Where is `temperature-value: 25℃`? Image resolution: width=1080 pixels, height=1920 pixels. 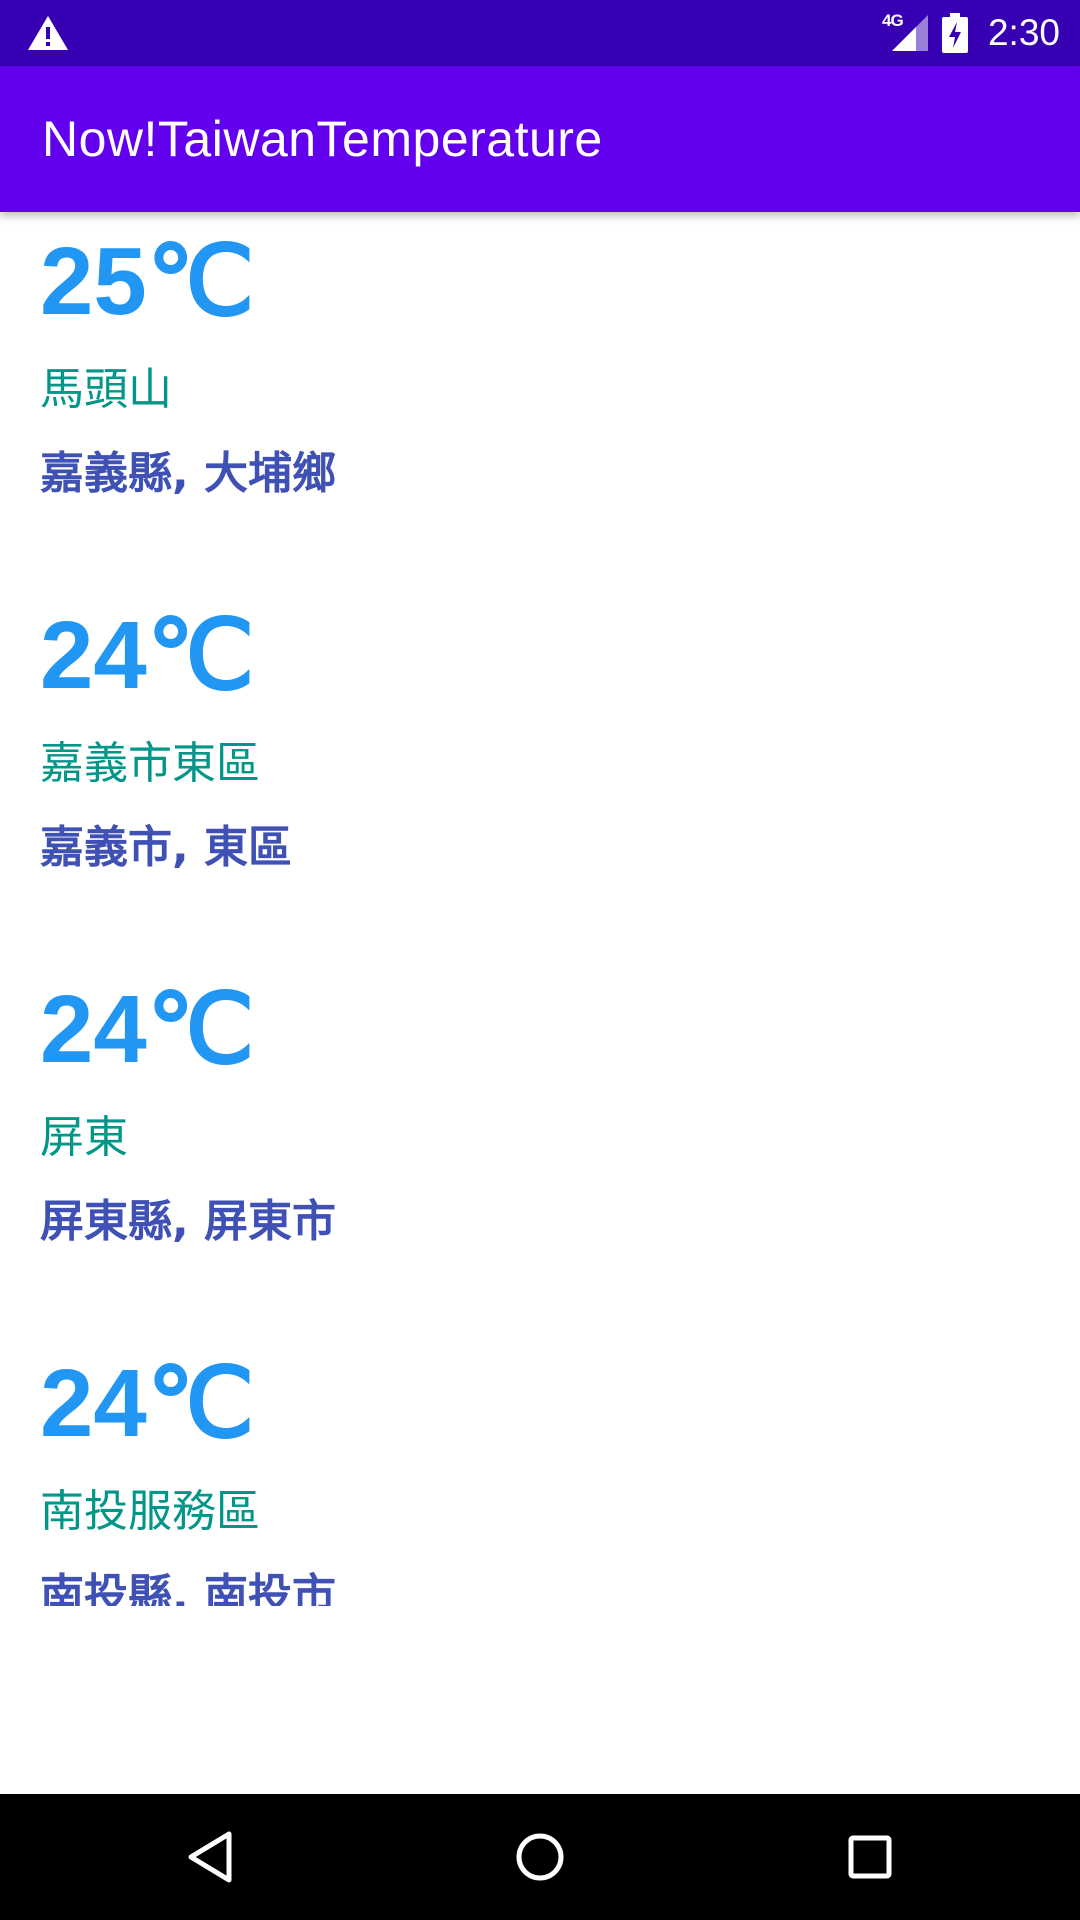
temperature-value: 25℃ is located at coordinates (147, 281).